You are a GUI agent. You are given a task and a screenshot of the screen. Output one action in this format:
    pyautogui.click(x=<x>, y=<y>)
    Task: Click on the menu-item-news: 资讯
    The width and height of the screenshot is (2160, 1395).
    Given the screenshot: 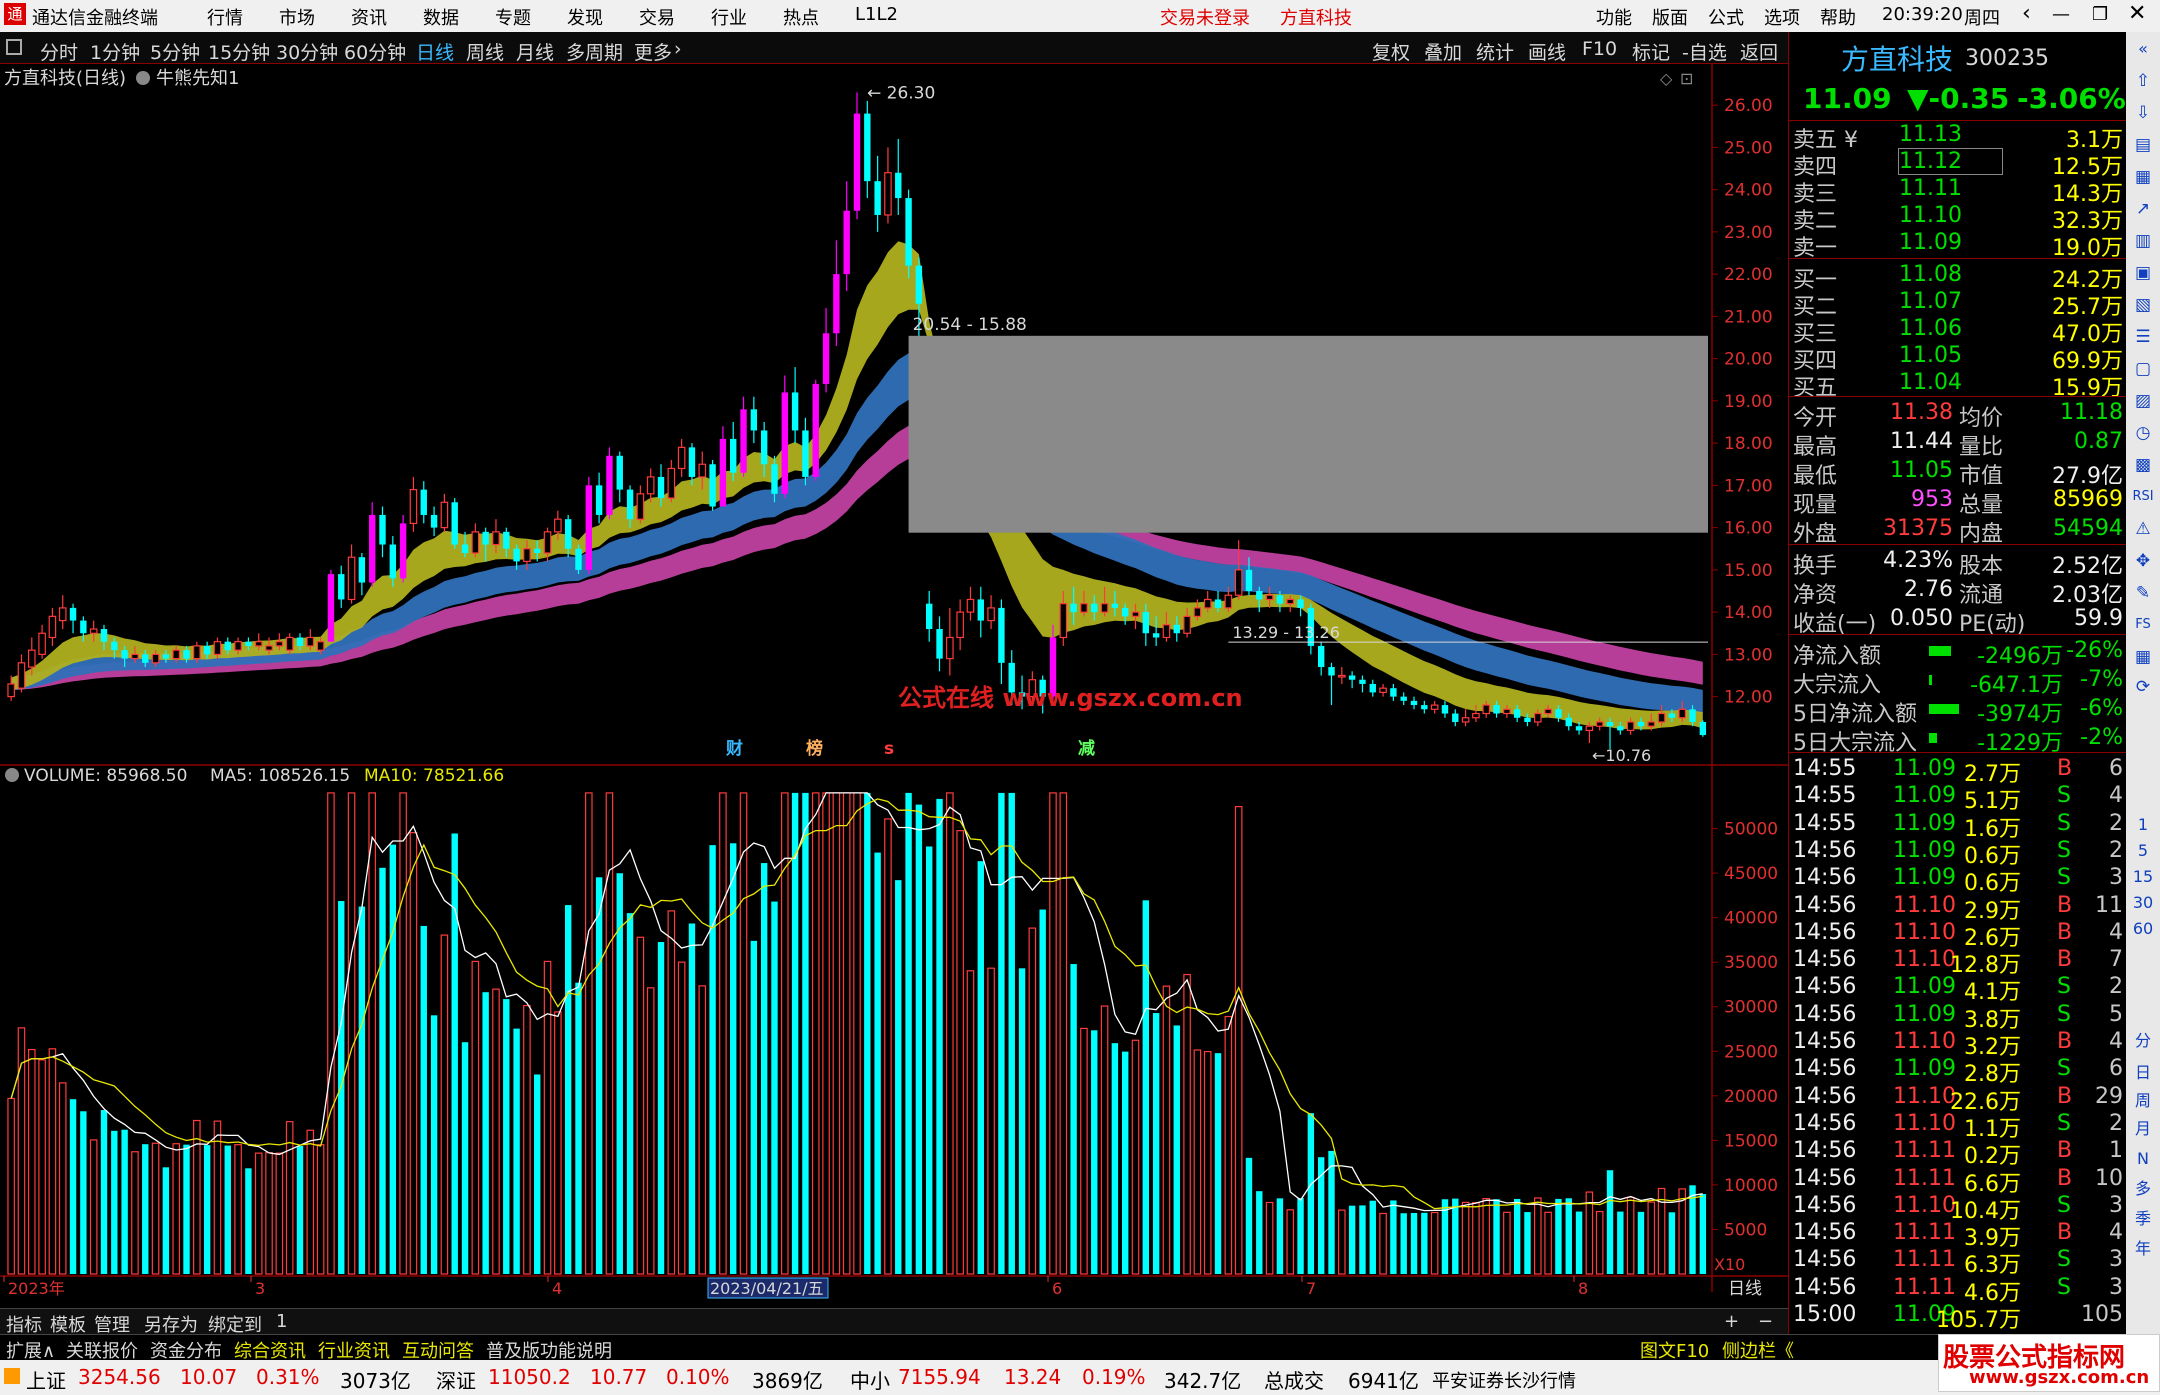 What is the action you would take?
    pyautogui.click(x=369, y=17)
    